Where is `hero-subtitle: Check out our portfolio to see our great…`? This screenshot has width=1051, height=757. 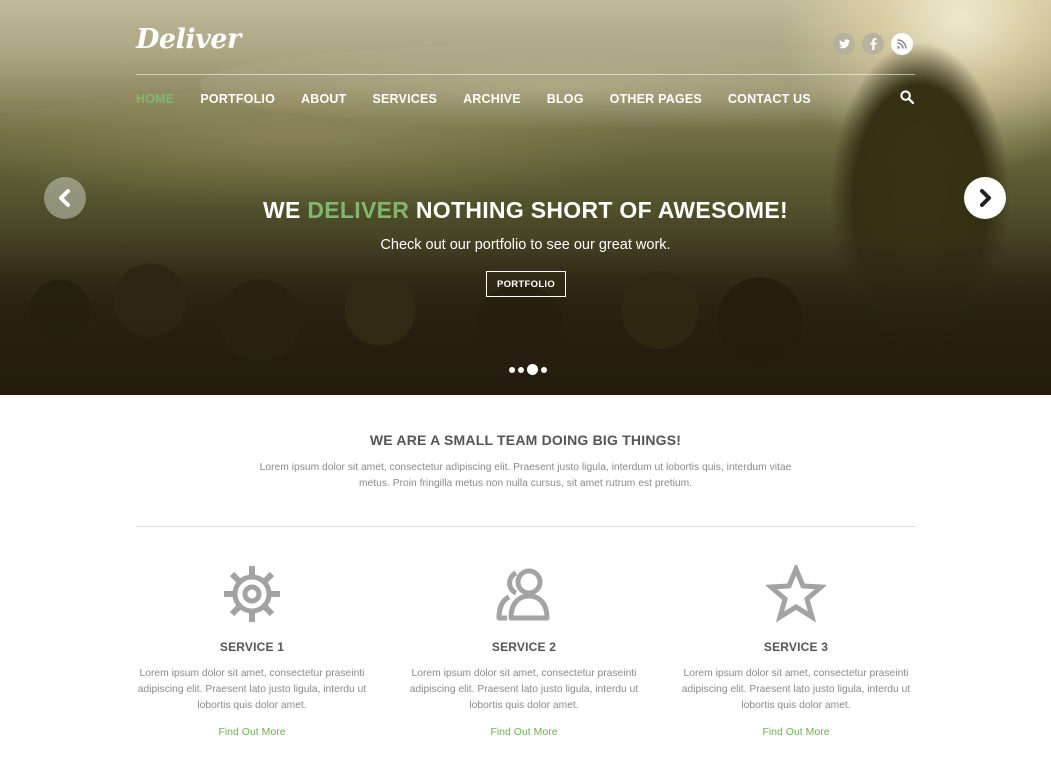
hero-subtitle: Check out our portfolio to see our great… is located at coordinates (525, 245).